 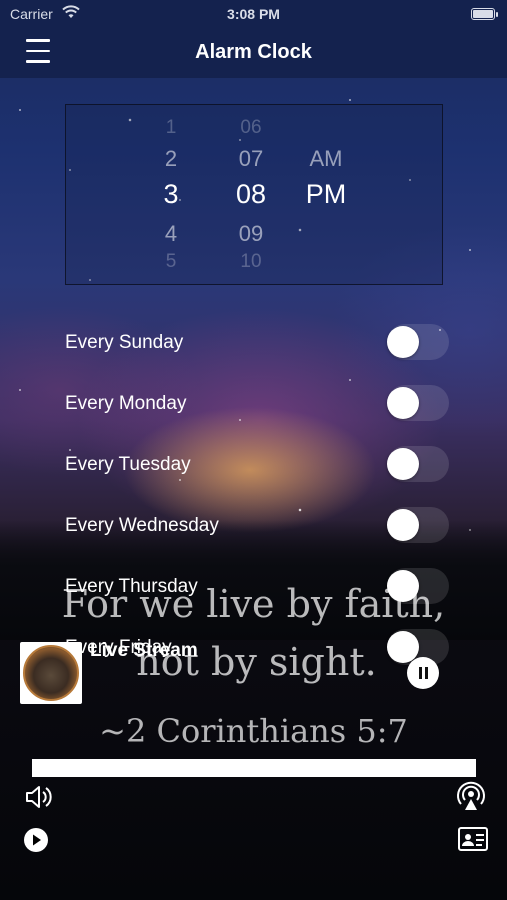 What do you see at coordinates (251, 128) in the screenshot?
I see `minute-option: 06` at bounding box center [251, 128].